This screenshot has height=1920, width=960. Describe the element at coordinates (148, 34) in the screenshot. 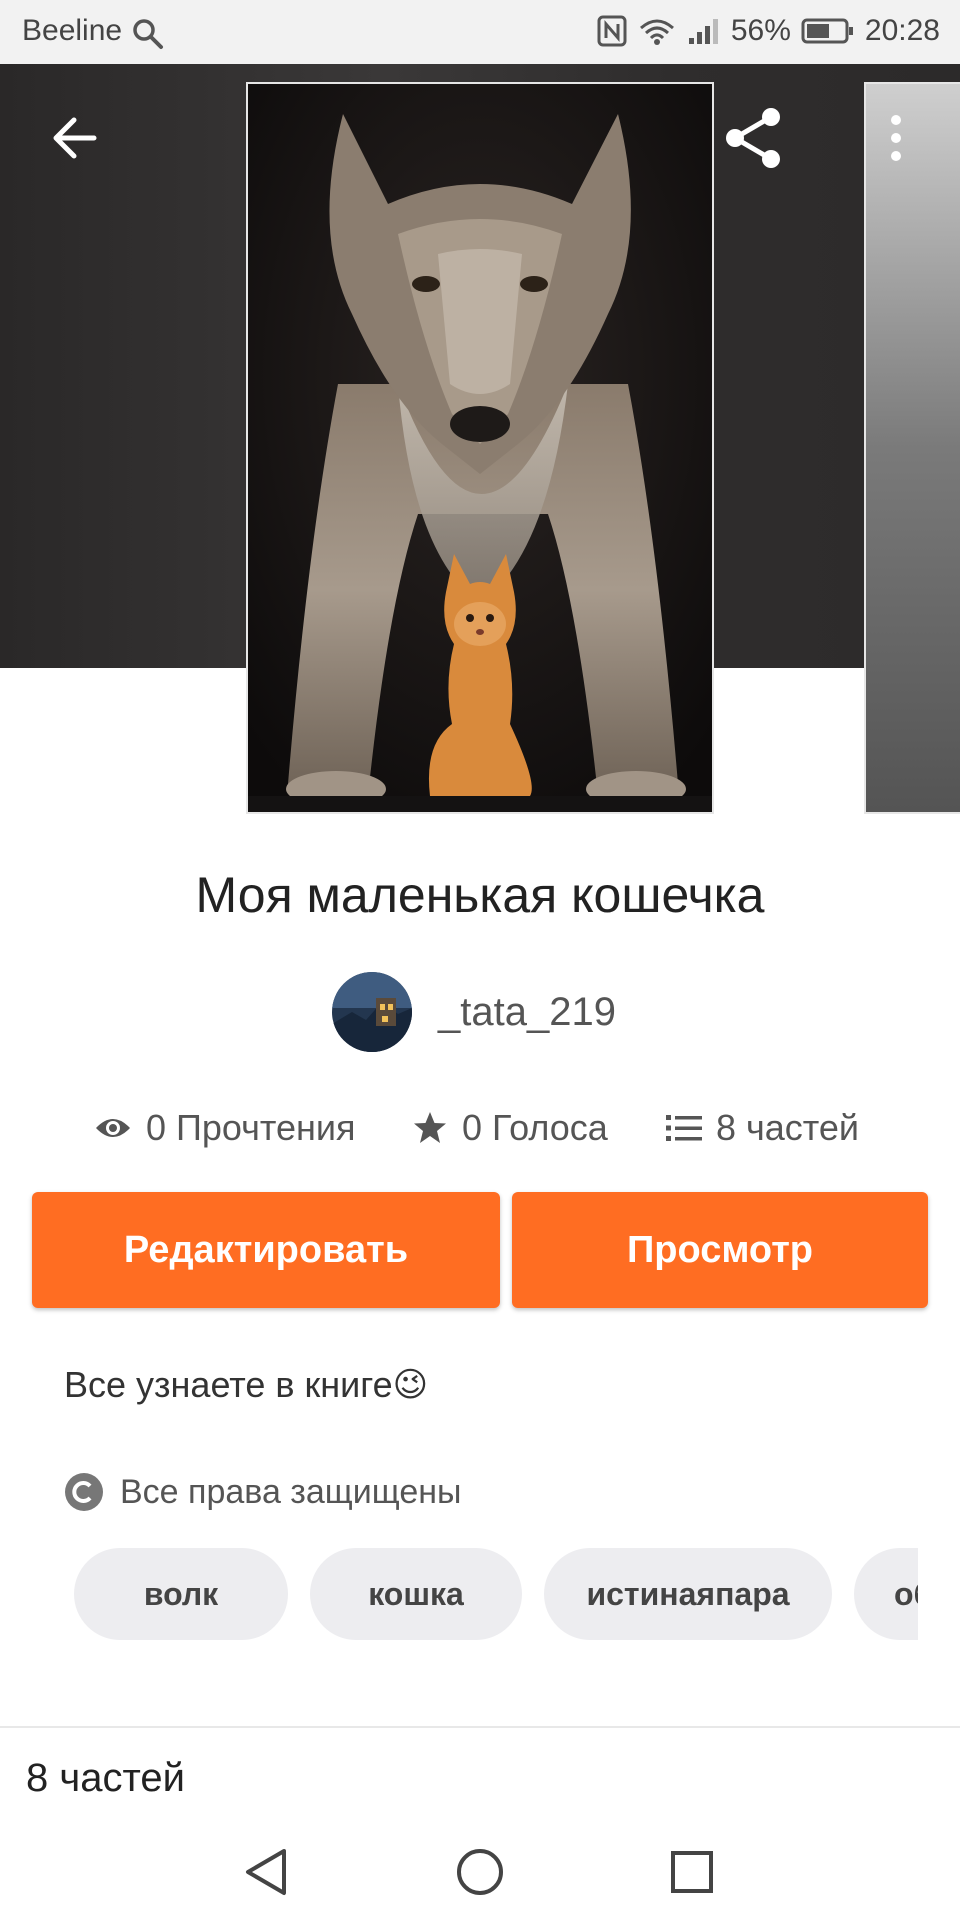

I see `search-icon` at that location.